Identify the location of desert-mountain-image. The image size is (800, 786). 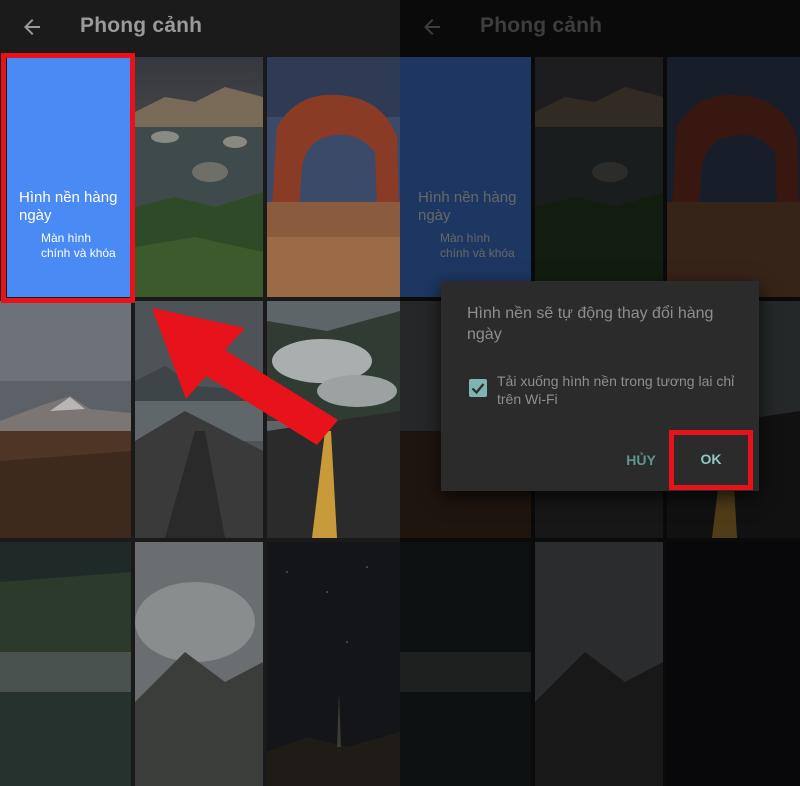
(65, 419).